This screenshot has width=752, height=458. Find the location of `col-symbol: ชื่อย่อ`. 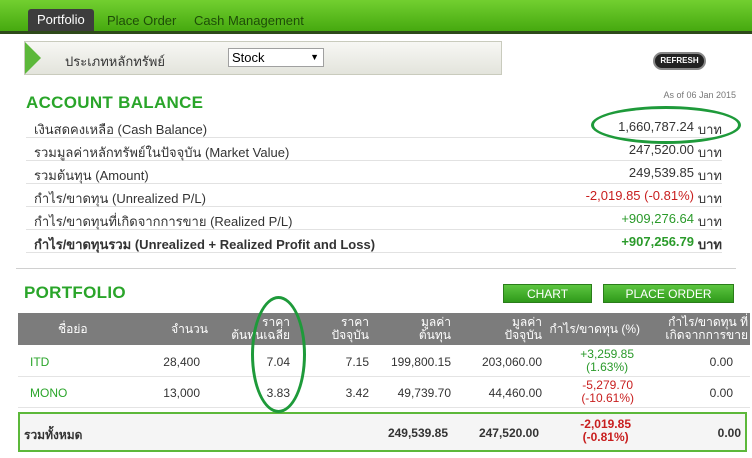

col-symbol: ชื่อย่อ is located at coordinates (73, 329).